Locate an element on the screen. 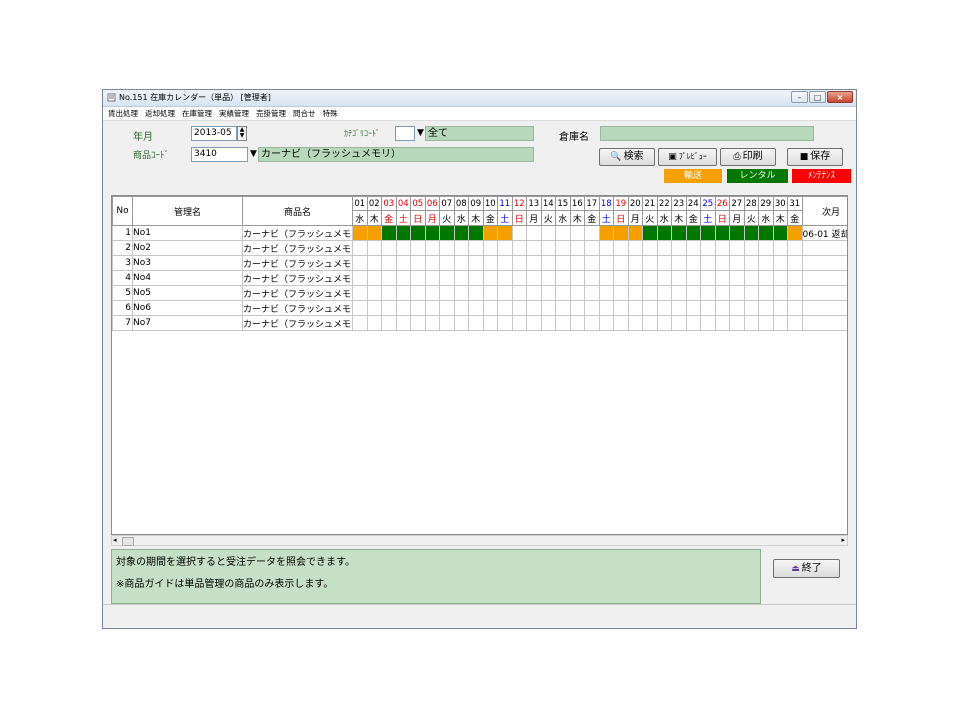  category-dropdown-icon: ▼ is located at coordinates (420, 133).